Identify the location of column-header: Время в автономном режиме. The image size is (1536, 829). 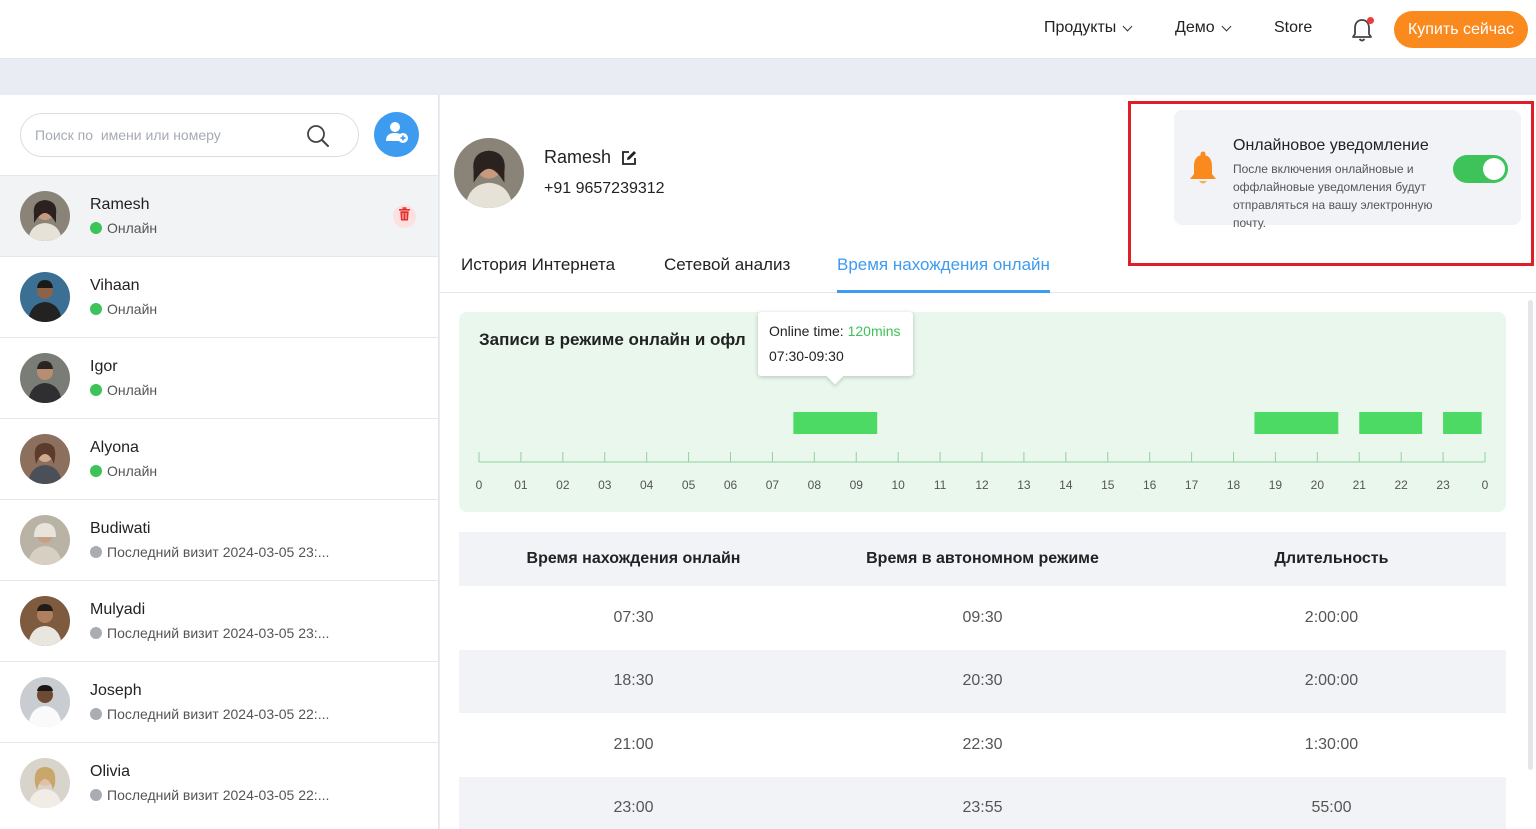
(982, 558).